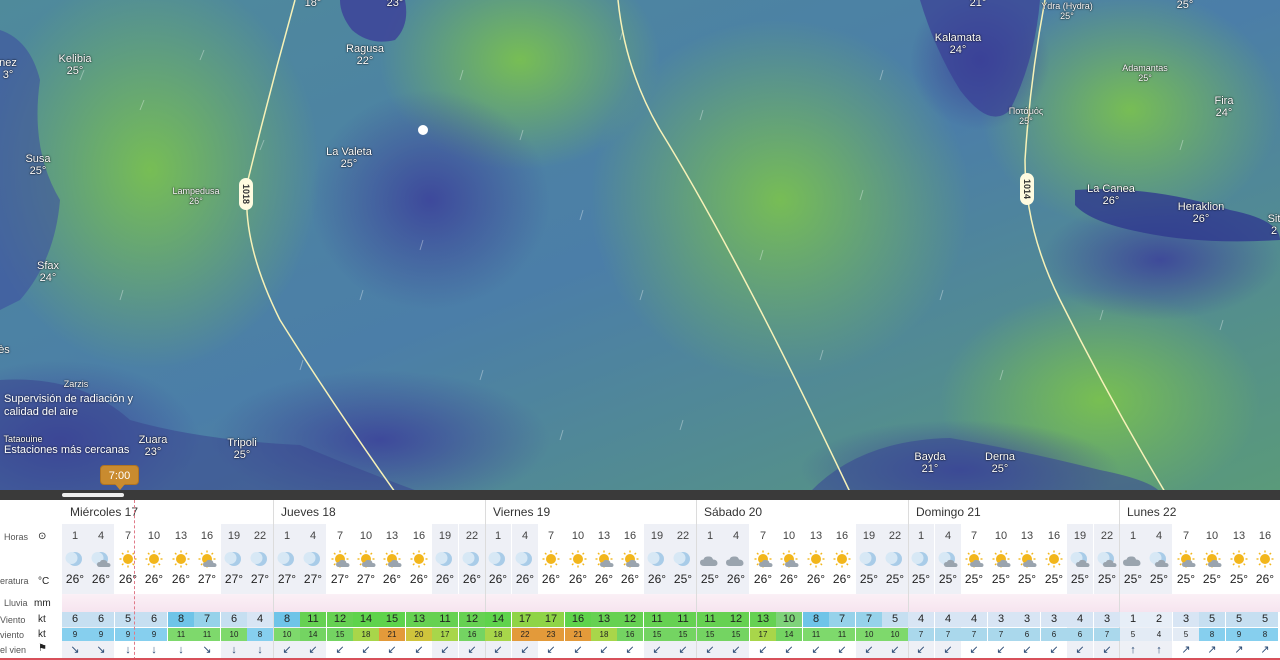 This screenshot has height=660, width=1280. Describe the element at coordinates (1274, 231) in the screenshot. I see `place-temperature: 2` at that location.